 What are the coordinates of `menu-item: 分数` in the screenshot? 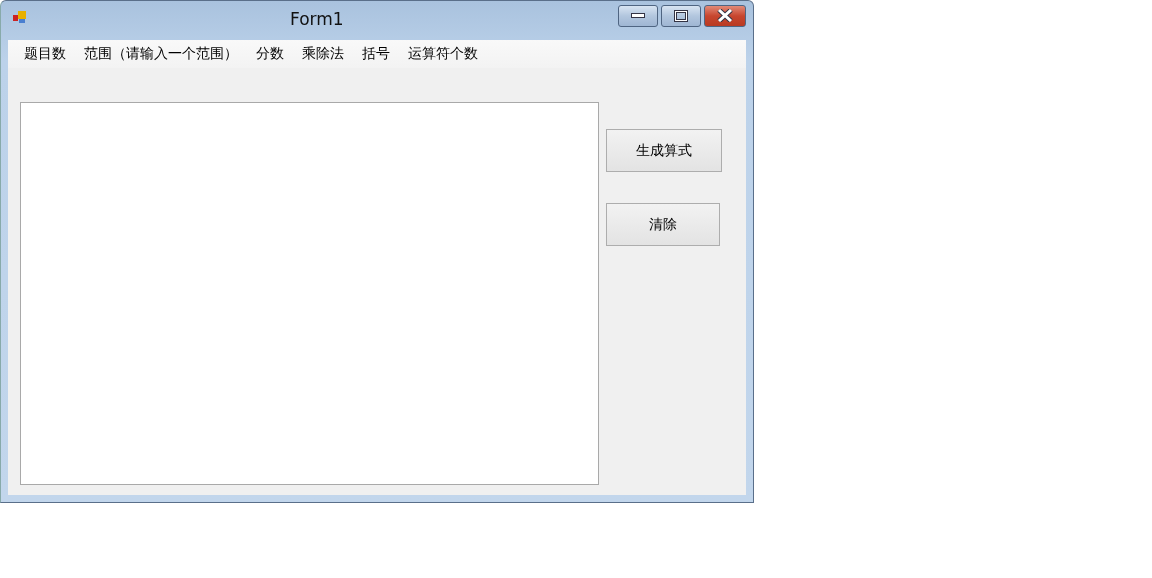 It's located at (270, 54).